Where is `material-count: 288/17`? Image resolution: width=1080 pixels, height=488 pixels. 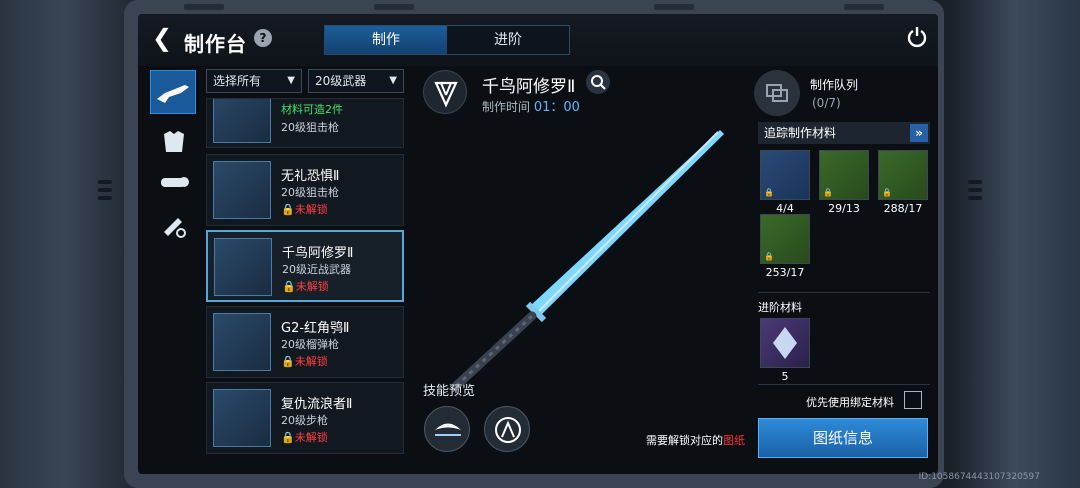
material-count: 288/17 is located at coordinates (903, 208).